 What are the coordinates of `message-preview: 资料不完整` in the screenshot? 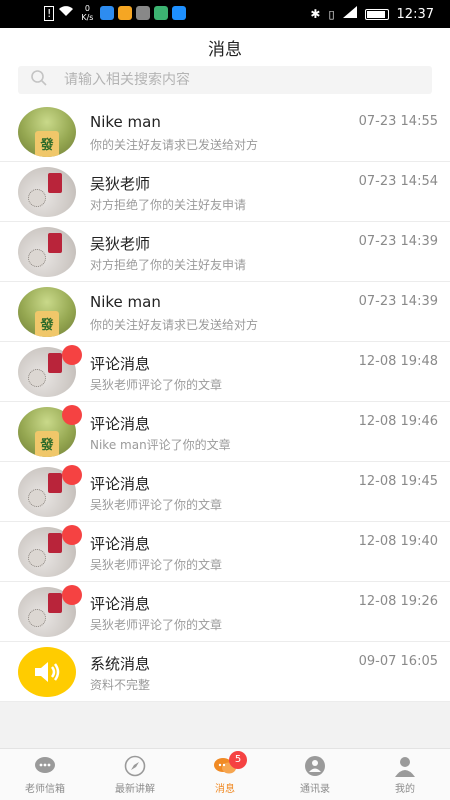 It's located at (120, 684).